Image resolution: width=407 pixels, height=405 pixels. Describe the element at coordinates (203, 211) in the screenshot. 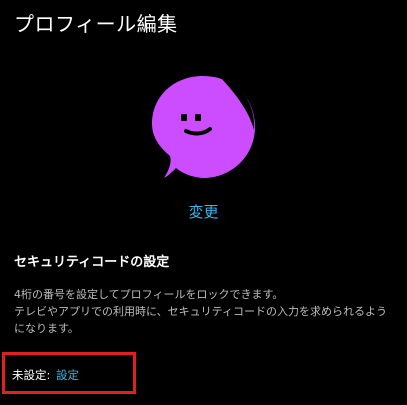

I see `change-avatar-button: 変更` at that location.